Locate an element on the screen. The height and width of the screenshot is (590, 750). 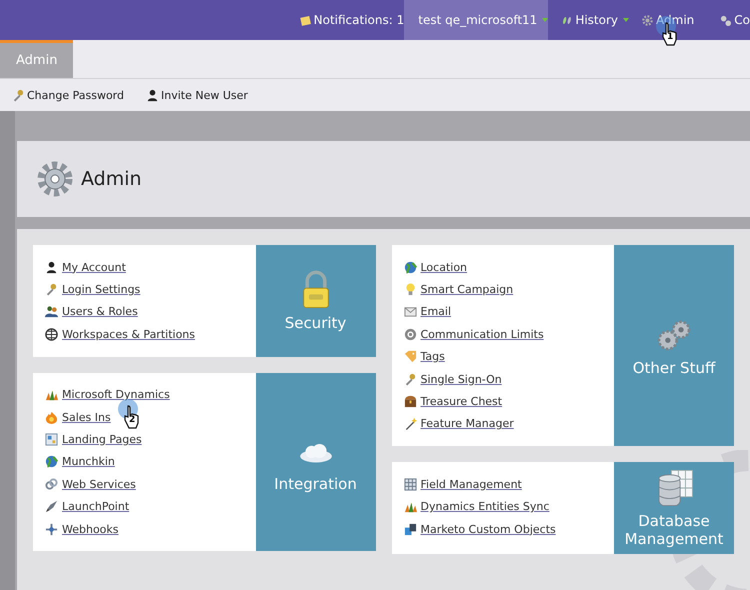
settings-link: Communication Limits is located at coordinates (482, 334).